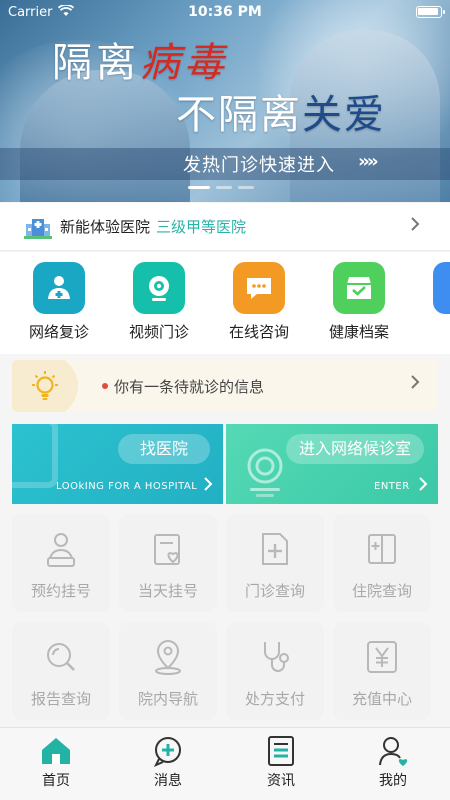 The height and width of the screenshot is (800, 450). What do you see at coordinates (355, 449) in the screenshot?
I see `waiting-room-title: 进入网络候诊室` at bounding box center [355, 449].